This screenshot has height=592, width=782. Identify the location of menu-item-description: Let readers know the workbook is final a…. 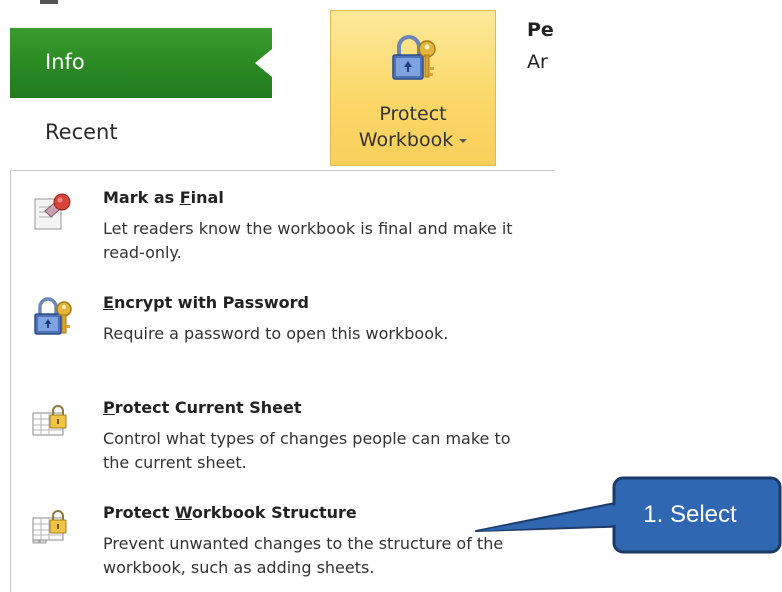
(308, 240).